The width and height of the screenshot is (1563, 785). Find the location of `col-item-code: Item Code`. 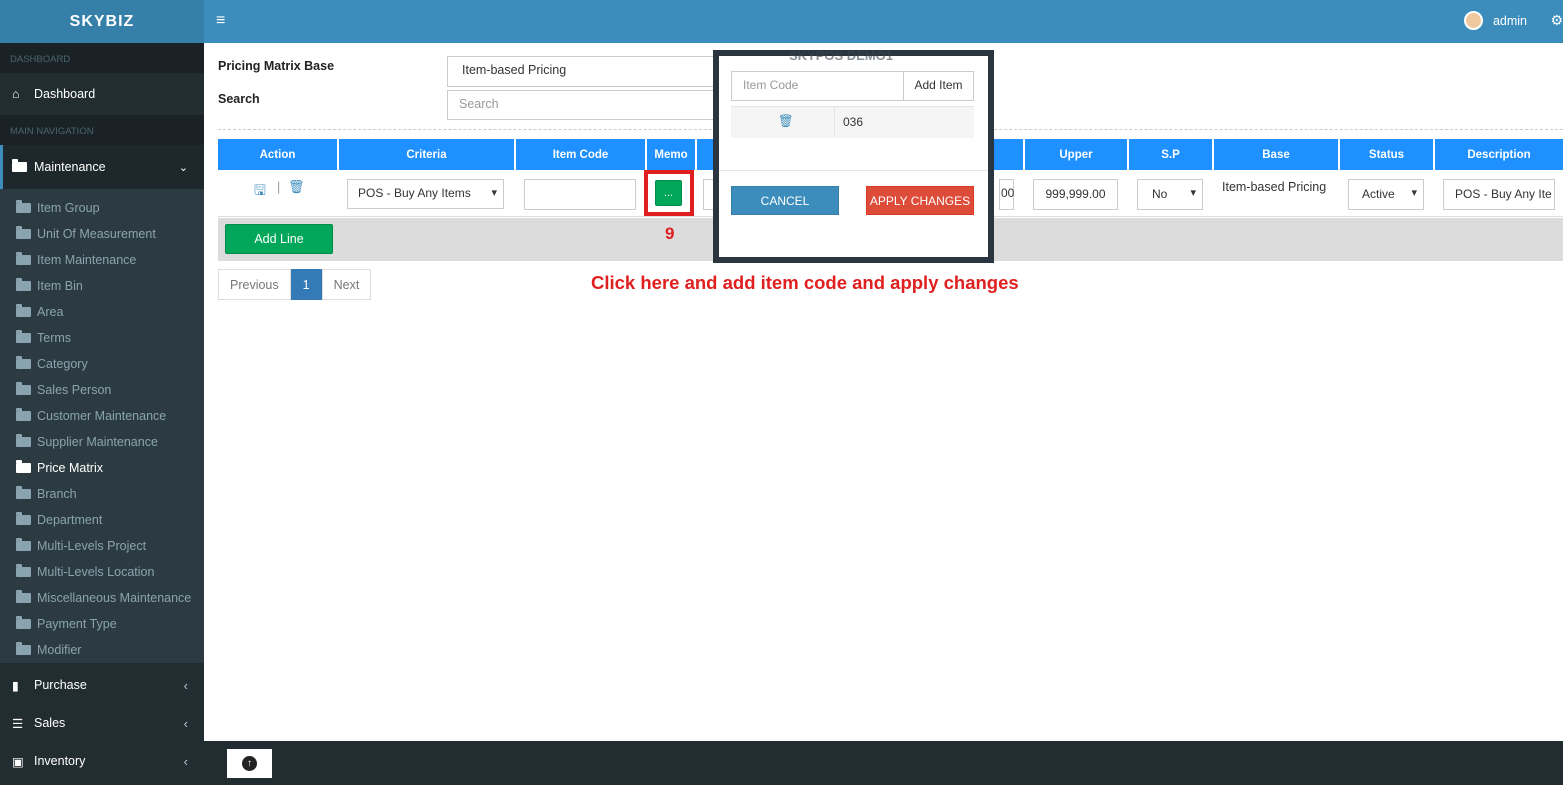

col-item-code: Item Code is located at coordinates (581, 154).